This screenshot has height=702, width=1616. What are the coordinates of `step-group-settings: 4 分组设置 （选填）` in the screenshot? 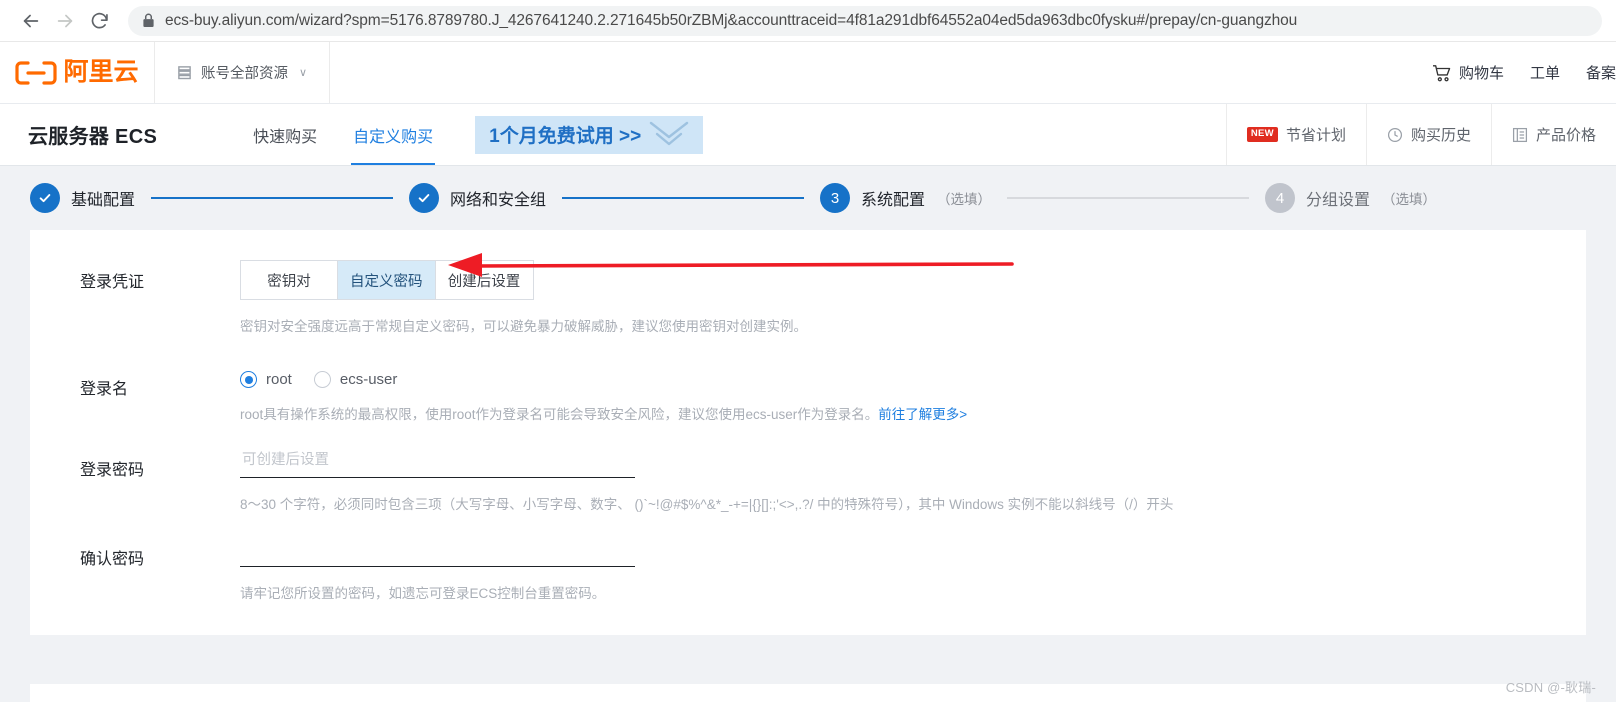 It's located at (1350, 198).